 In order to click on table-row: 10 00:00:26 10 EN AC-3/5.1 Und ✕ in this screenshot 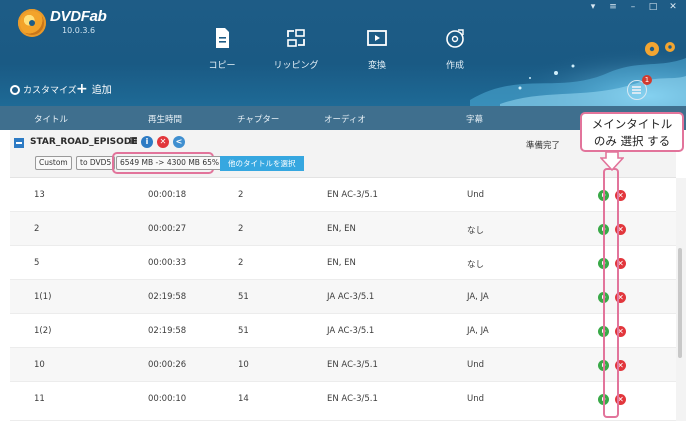, I will do `click(343, 365)`.